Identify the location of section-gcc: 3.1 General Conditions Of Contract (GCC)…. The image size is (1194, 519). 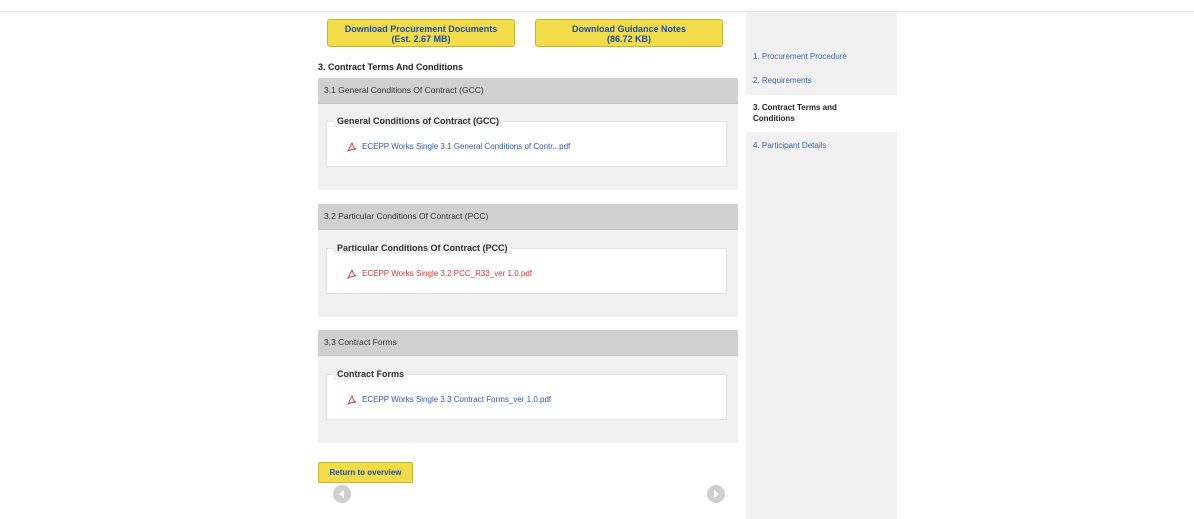
(528, 134).